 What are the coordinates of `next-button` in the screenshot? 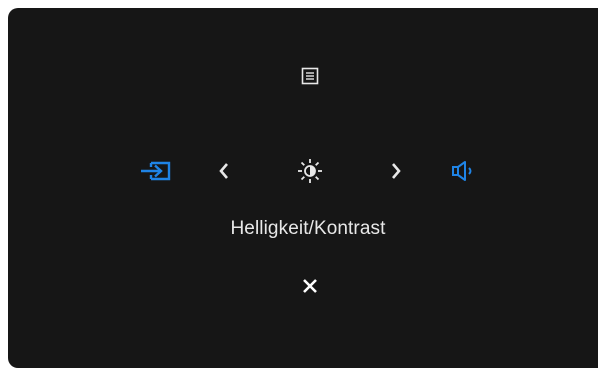 It's located at (396, 171).